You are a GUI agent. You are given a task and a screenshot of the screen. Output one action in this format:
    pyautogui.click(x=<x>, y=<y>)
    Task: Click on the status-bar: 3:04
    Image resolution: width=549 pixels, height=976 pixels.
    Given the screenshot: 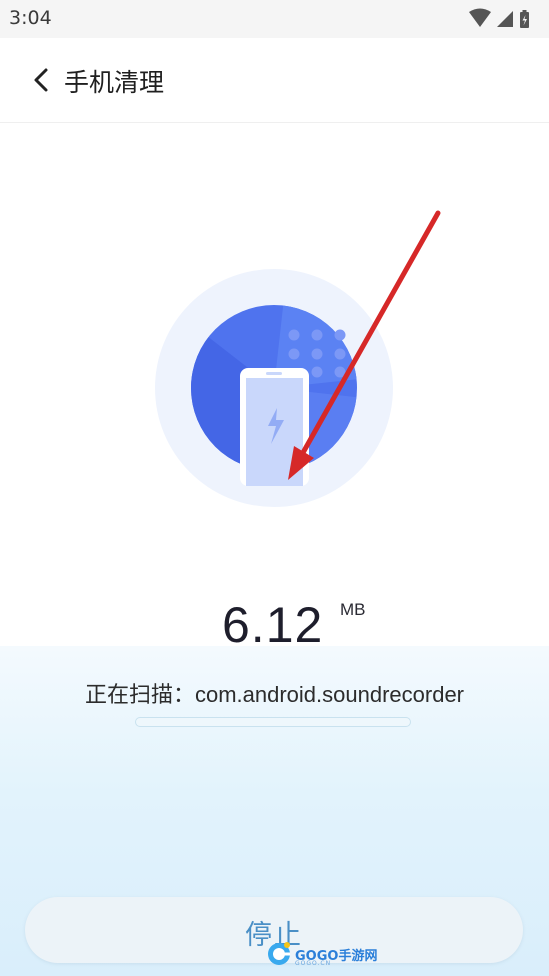 What is the action you would take?
    pyautogui.click(x=274, y=19)
    